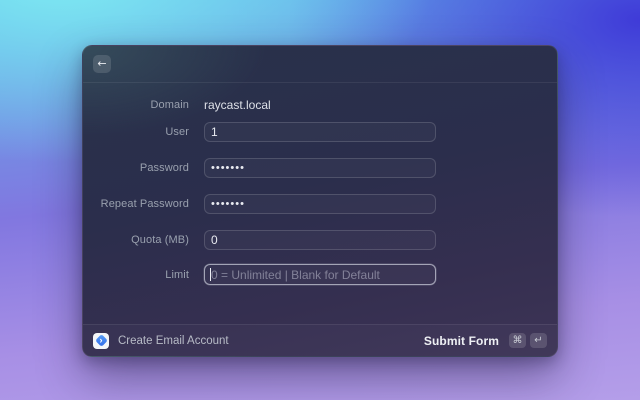 The image size is (640, 400). I want to click on form-row-domain: Domain raycast.local, so click(320, 105).